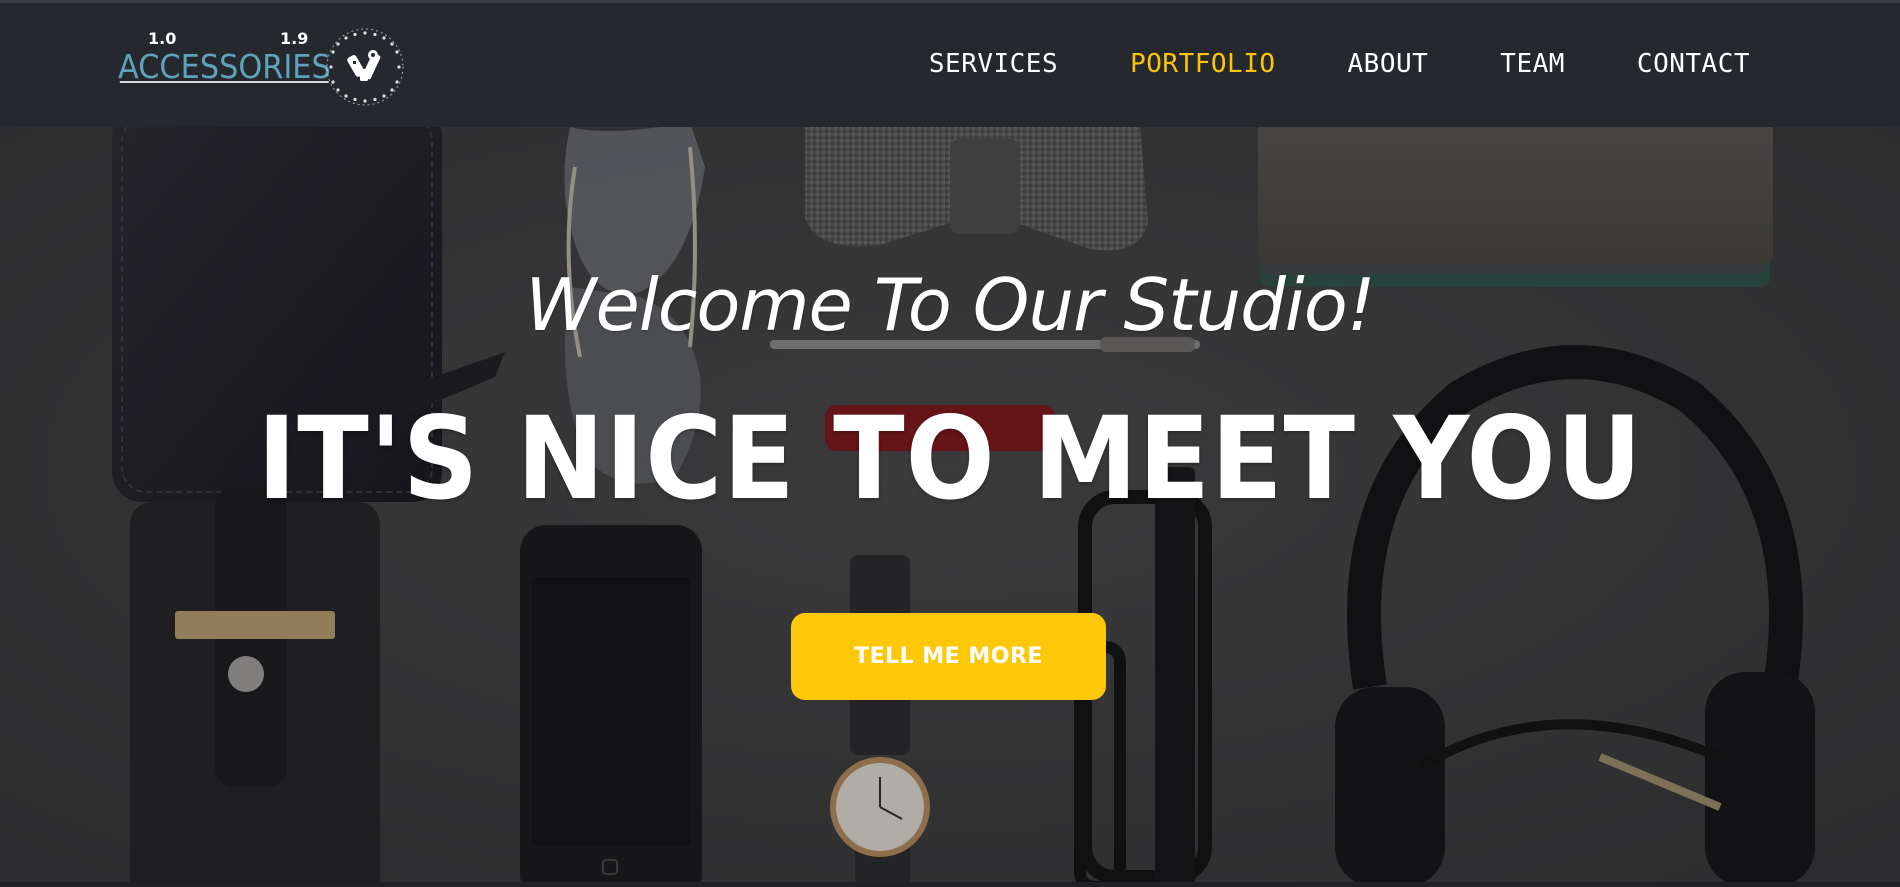  I want to click on nav-item-about: ABOUT, so click(1388, 64).